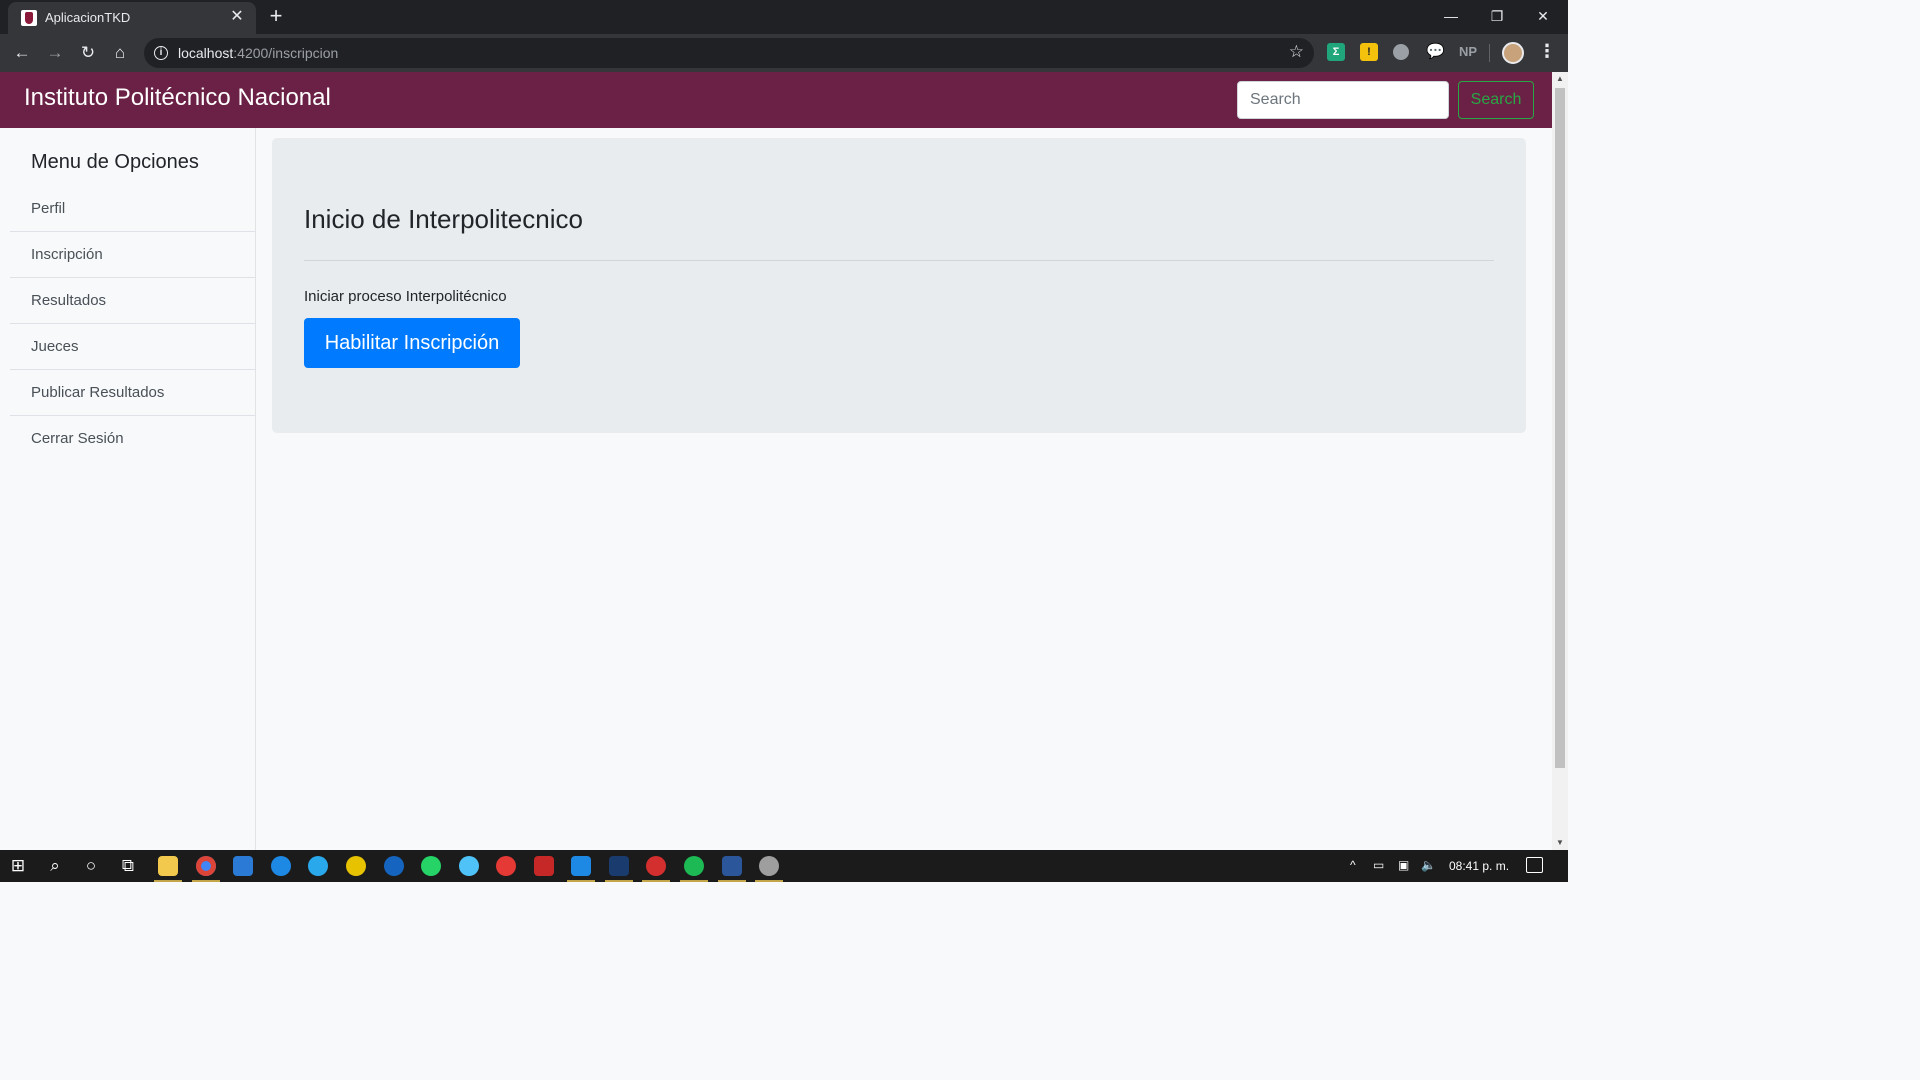 The image size is (1920, 1080). Describe the element at coordinates (729, 53) in the screenshot. I see `address-bar: i localhost:4200/inscripcion ☆` at that location.